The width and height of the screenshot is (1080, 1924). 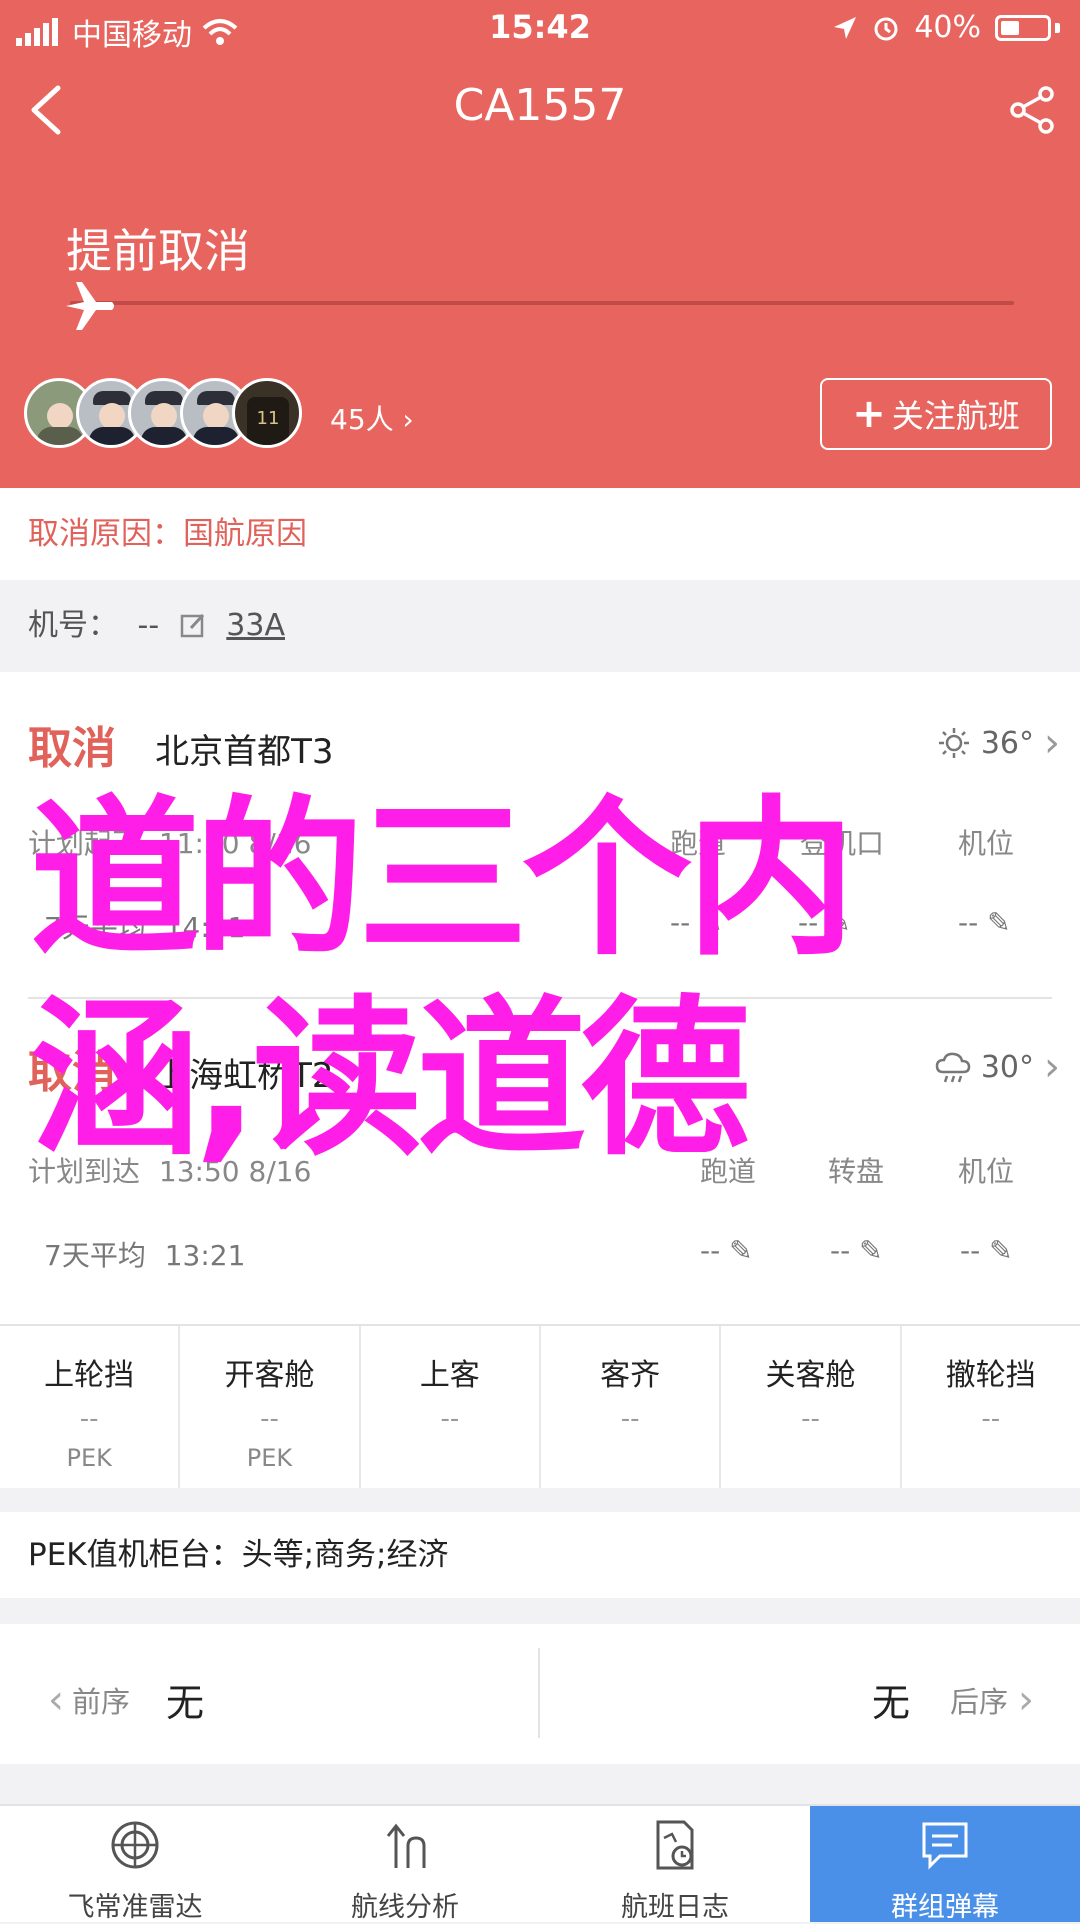 I want to click on arrival-avg-label: 7天平均, so click(x=95, y=1255).